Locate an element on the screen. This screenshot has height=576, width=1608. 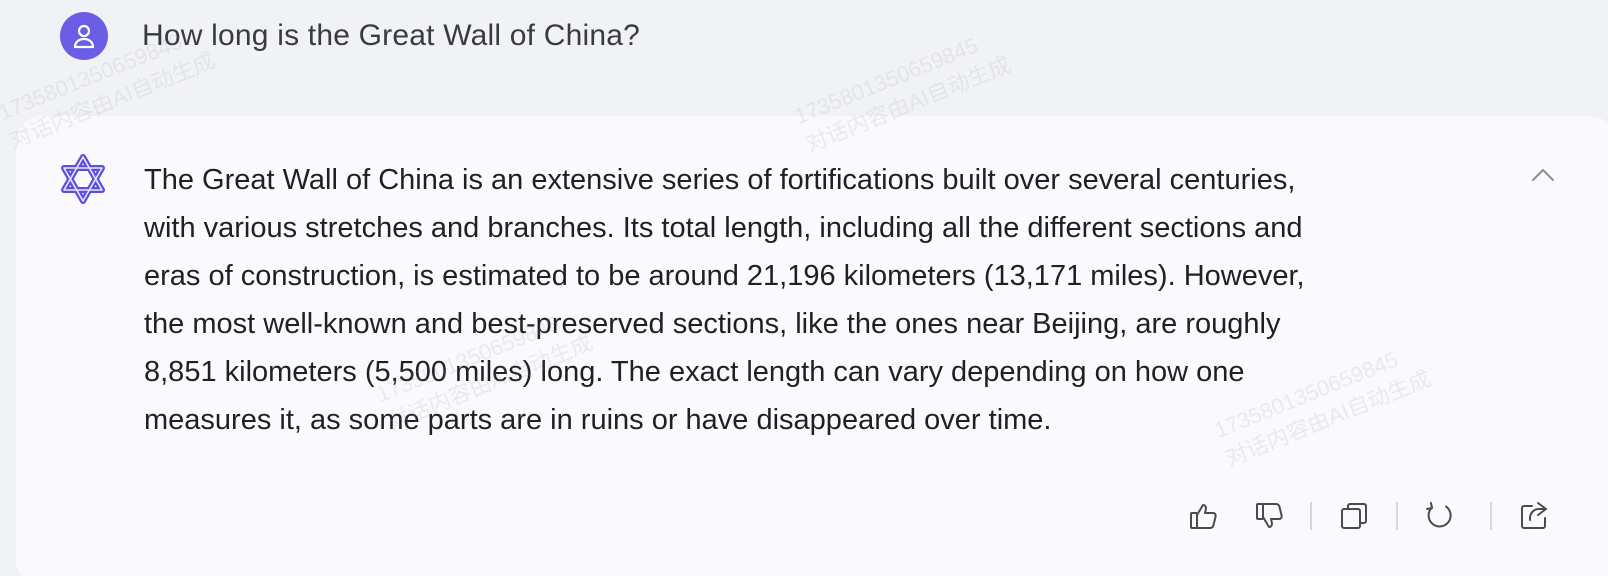
user-question-text: How long is the Great Wall of China? is located at coordinates (391, 35).